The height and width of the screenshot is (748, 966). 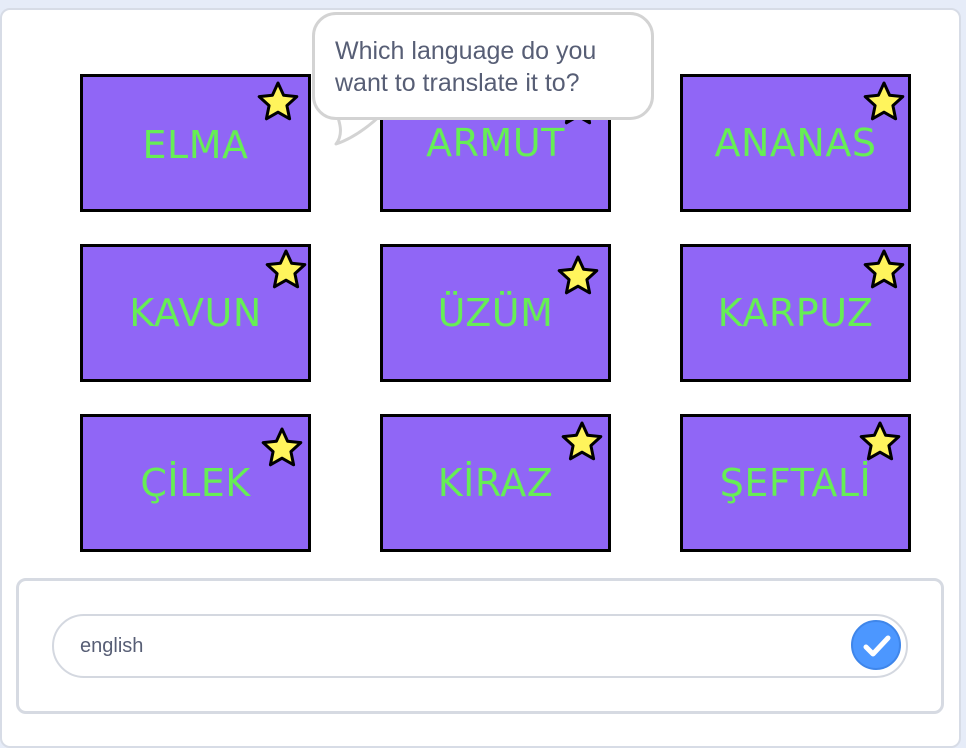 I want to click on speech-bubble-join, so click(x=359, y=107).